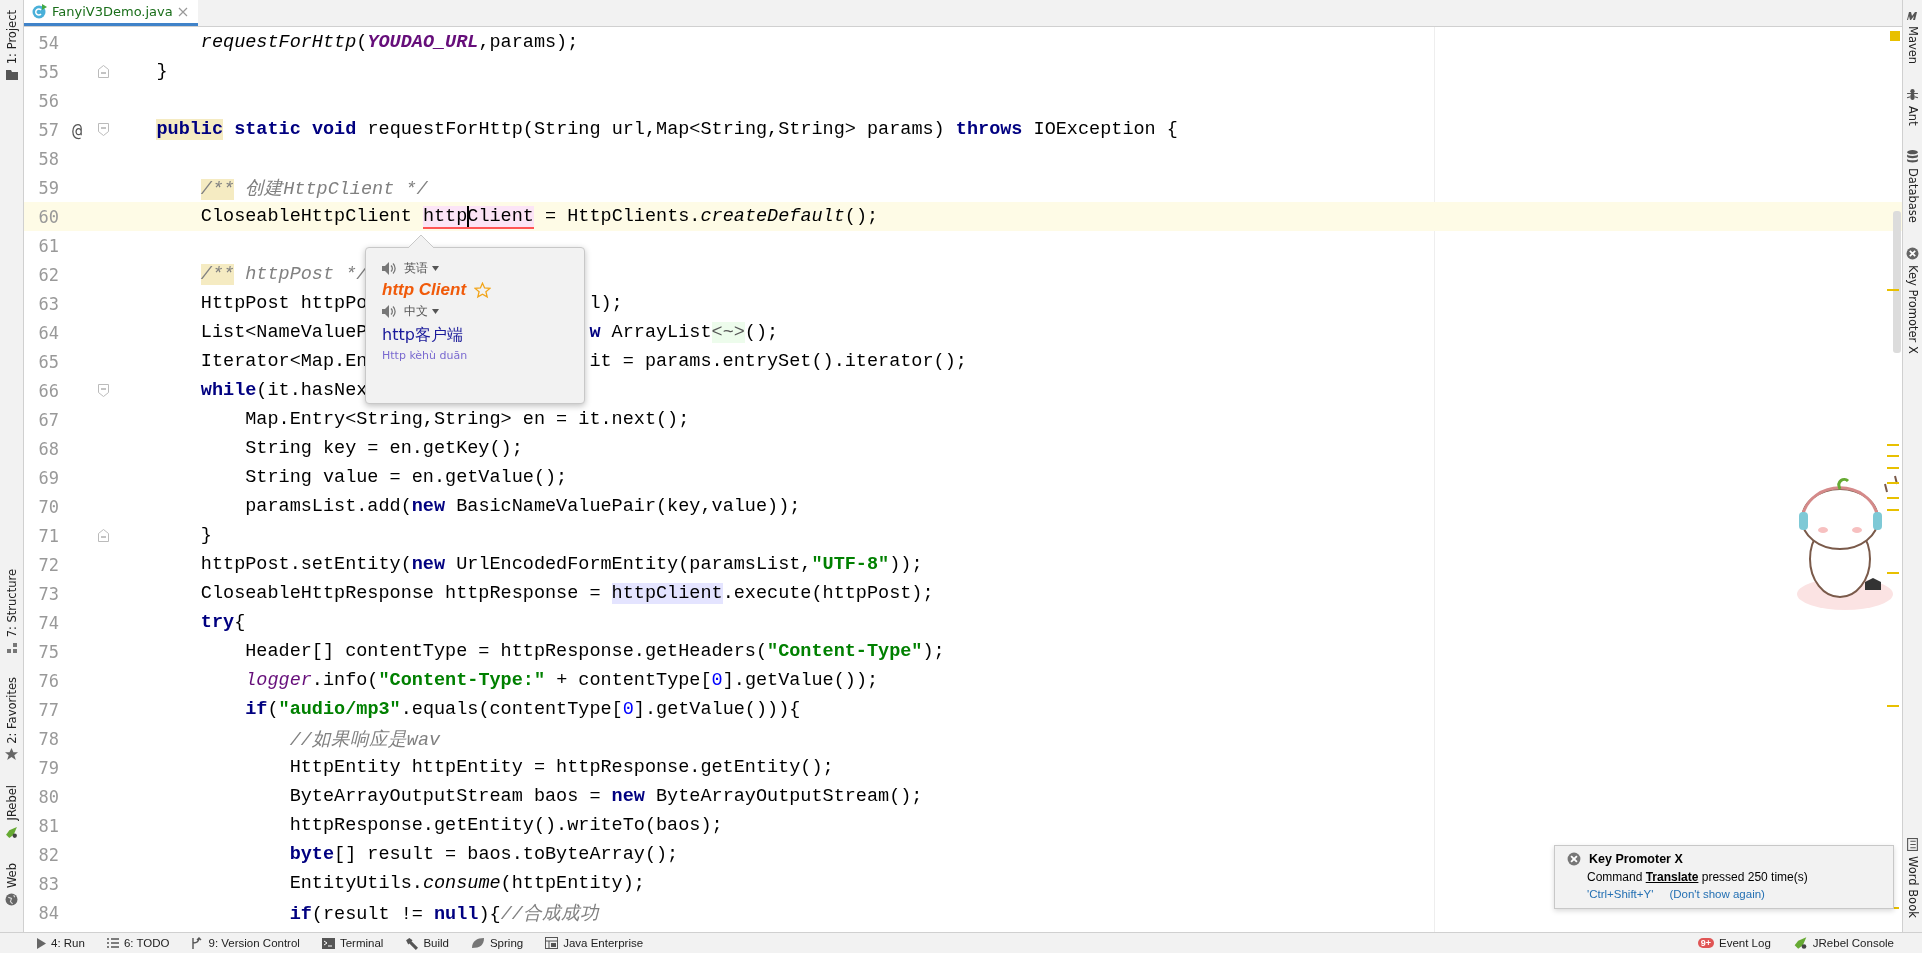 The image size is (1922, 953). Describe the element at coordinates (328, 943) in the screenshot. I see `terminal-icon` at that location.